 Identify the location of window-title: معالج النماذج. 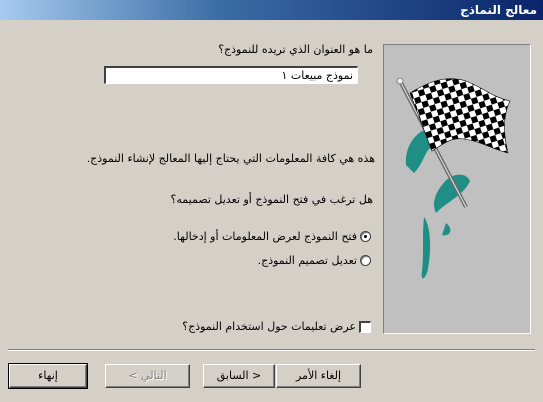
(498, 10).